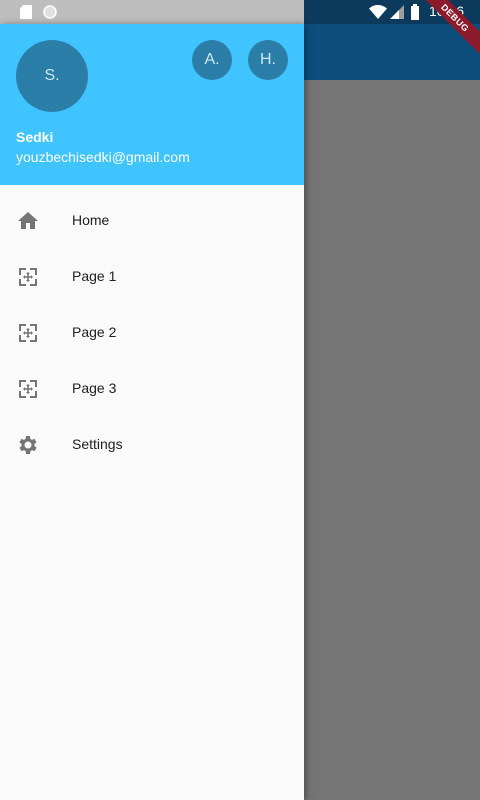 The height and width of the screenshot is (800, 480). What do you see at coordinates (268, 60) in the screenshot?
I see `other-account-avatar-h: H.` at bounding box center [268, 60].